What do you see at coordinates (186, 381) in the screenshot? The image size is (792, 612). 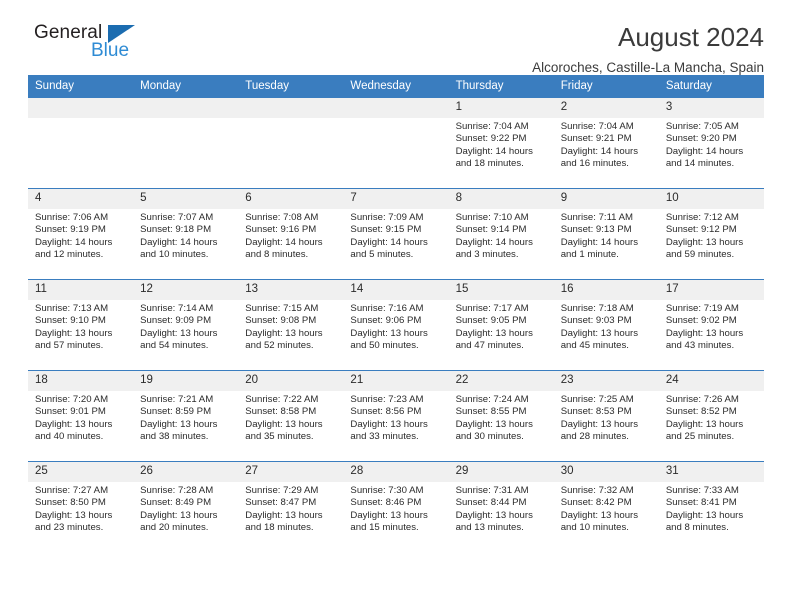 I see `day-number: 19` at bounding box center [186, 381].